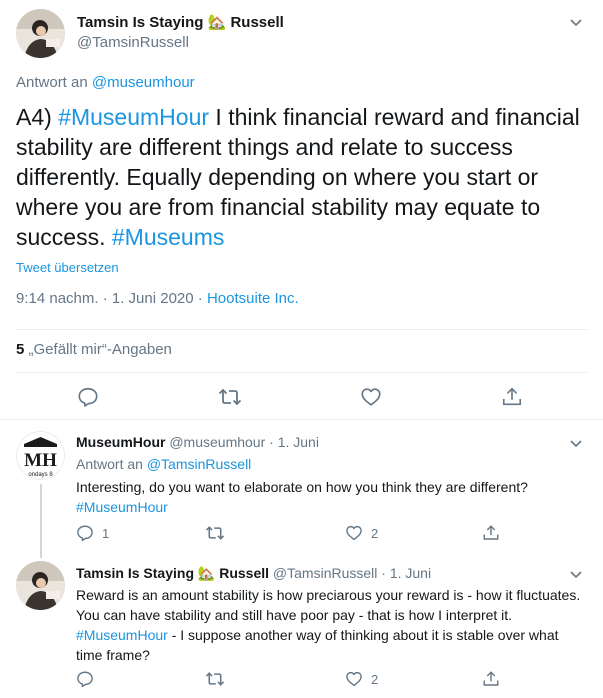  Describe the element at coordinates (143, 82) in the screenshot. I see `reply-to-link: @museumhour` at that location.